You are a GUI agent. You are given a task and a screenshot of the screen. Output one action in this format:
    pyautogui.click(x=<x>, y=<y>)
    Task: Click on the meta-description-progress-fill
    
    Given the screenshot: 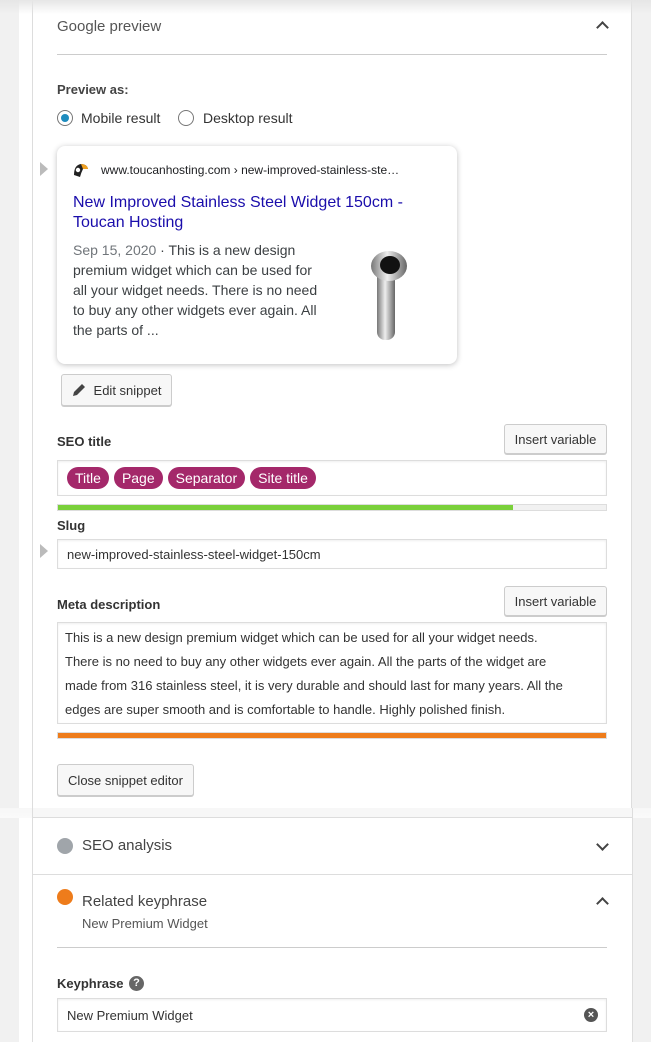 What is the action you would take?
    pyautogui.click(x=332, y=735)
    